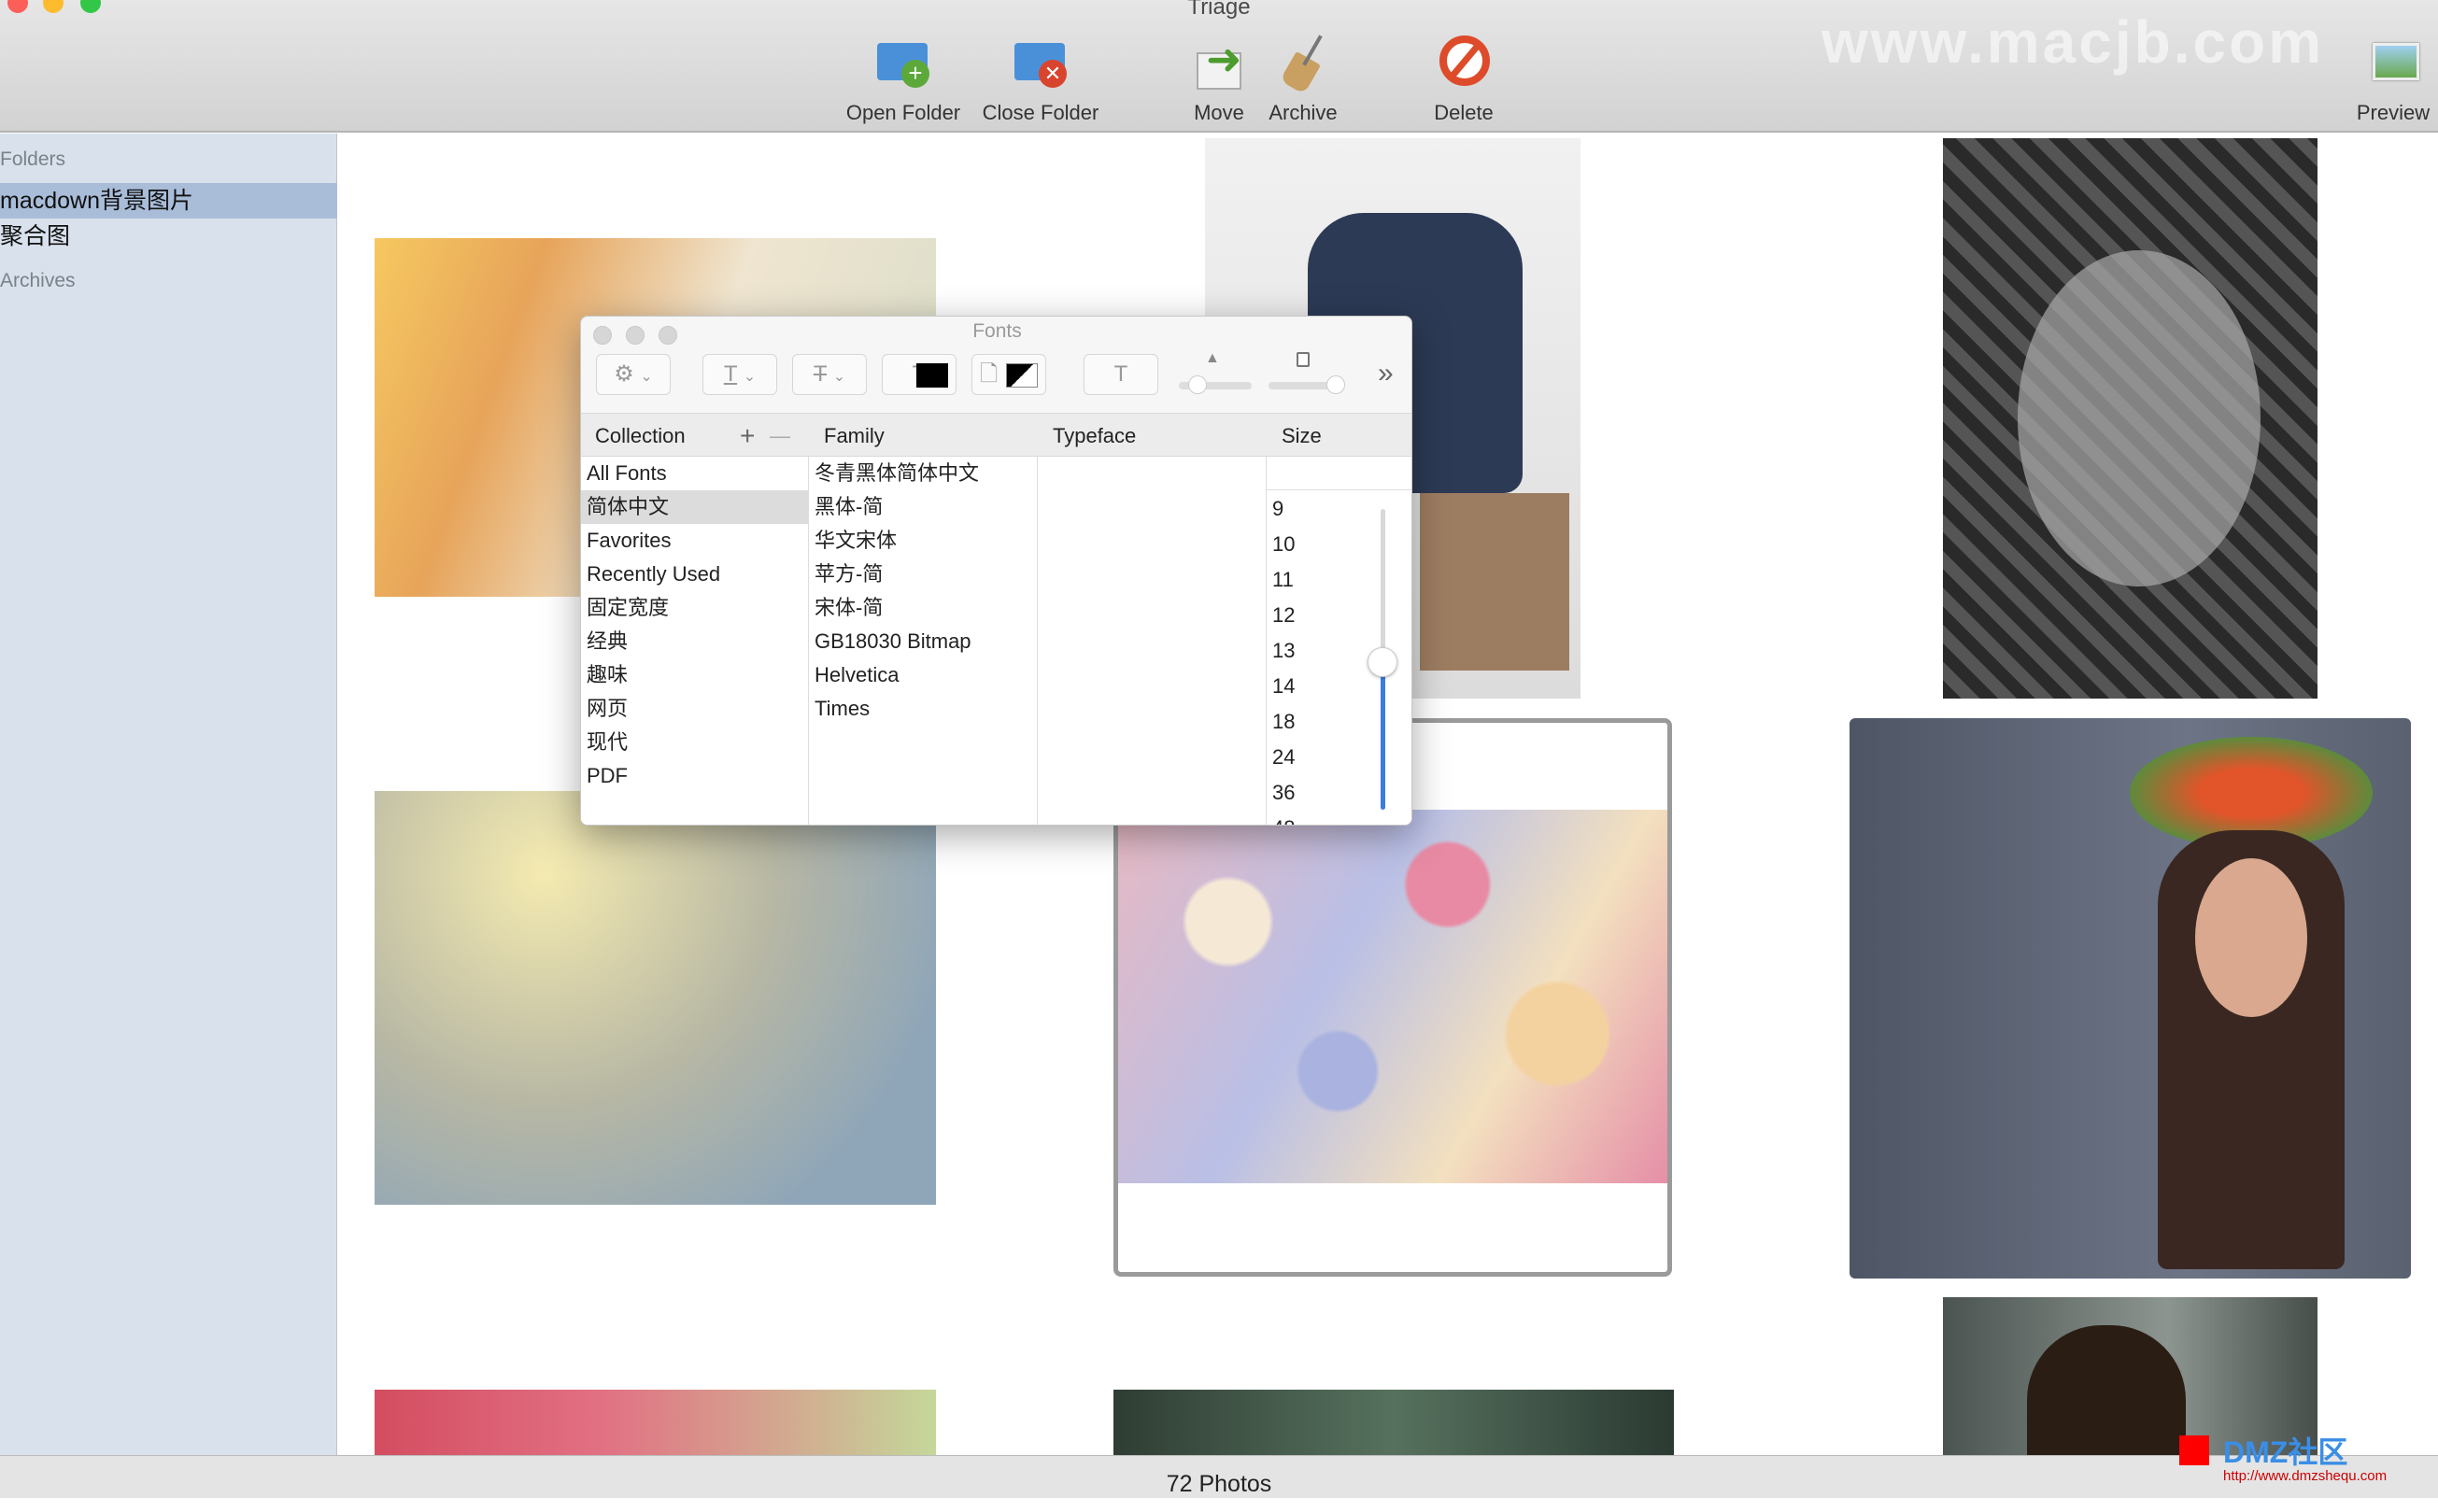 This screenshot has height=1512, width=2438. I want to click on preview-icon, so click(2393, 64).